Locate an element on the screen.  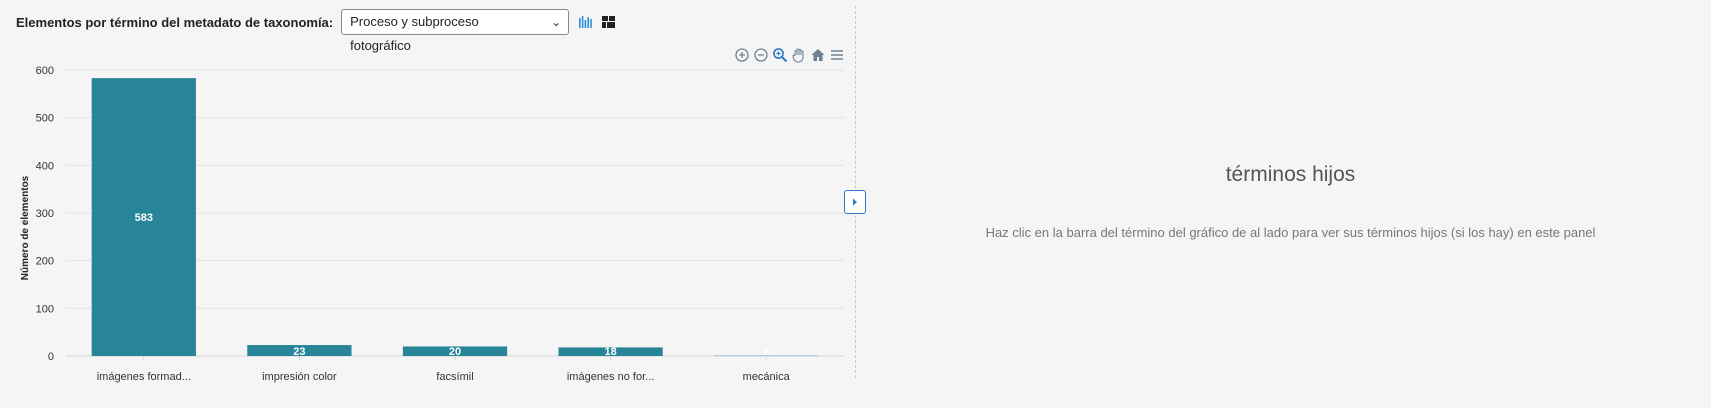
caret-right-icon is located at coordinates (855, 202).